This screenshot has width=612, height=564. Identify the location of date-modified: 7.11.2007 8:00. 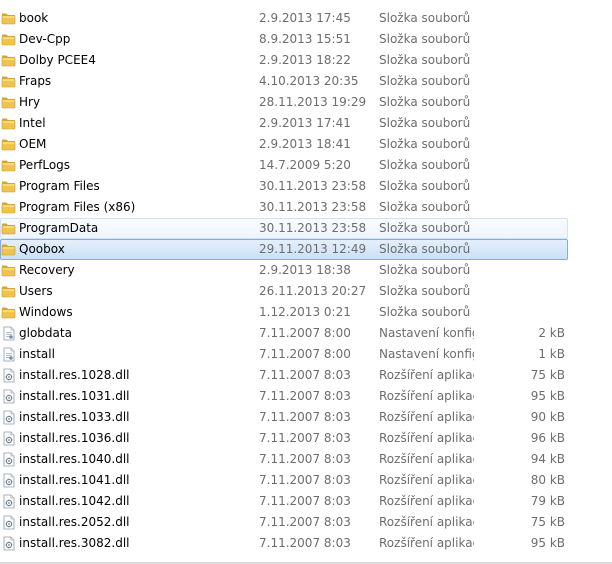
(305, 333).